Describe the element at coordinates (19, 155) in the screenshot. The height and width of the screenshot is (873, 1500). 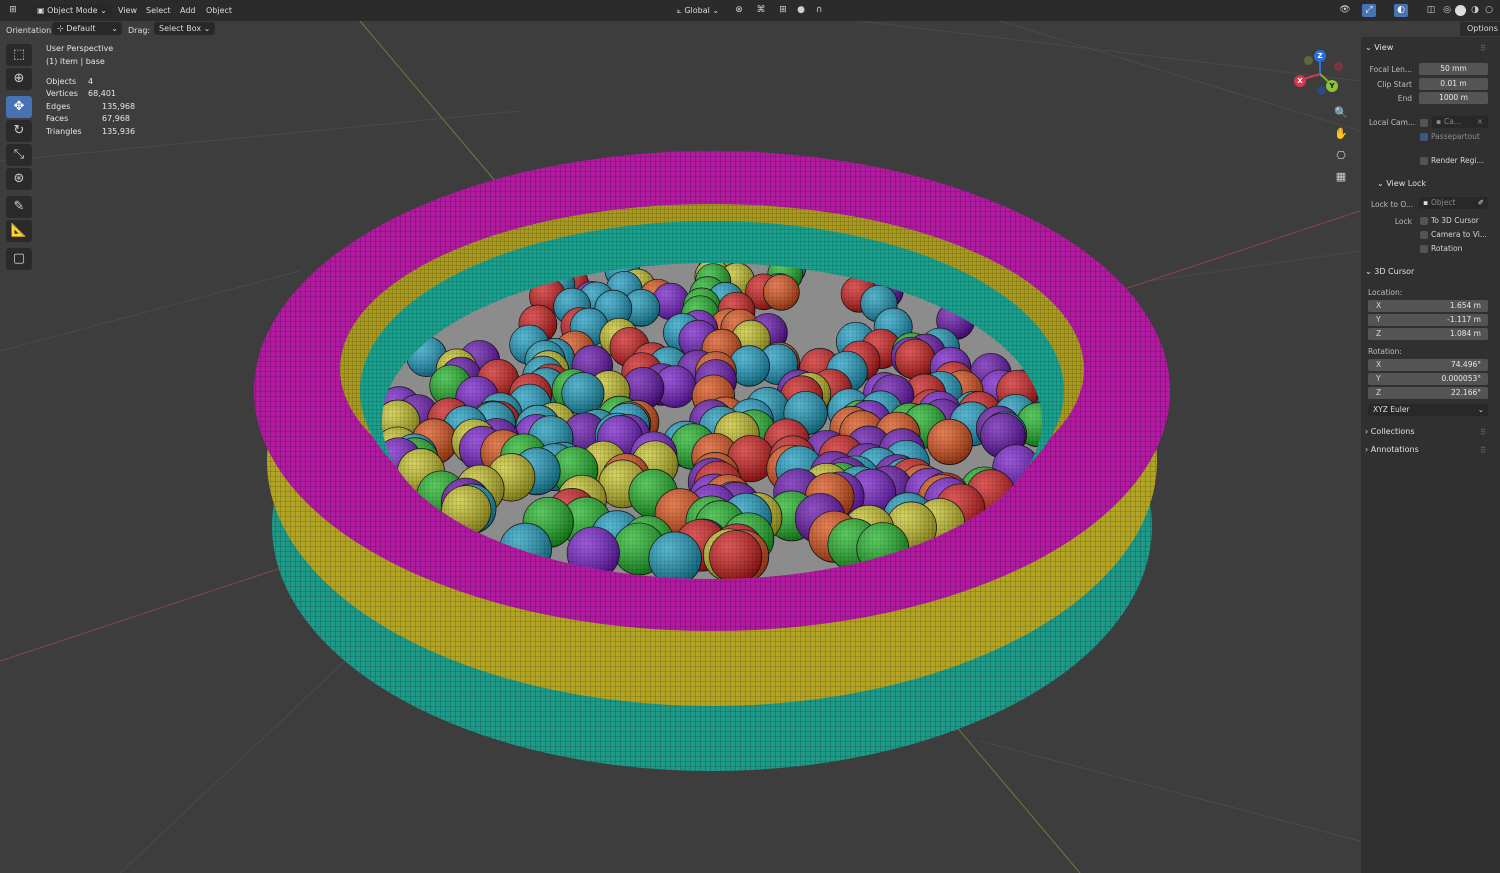
I see `scale-tool-icon: ⤡` at that location.